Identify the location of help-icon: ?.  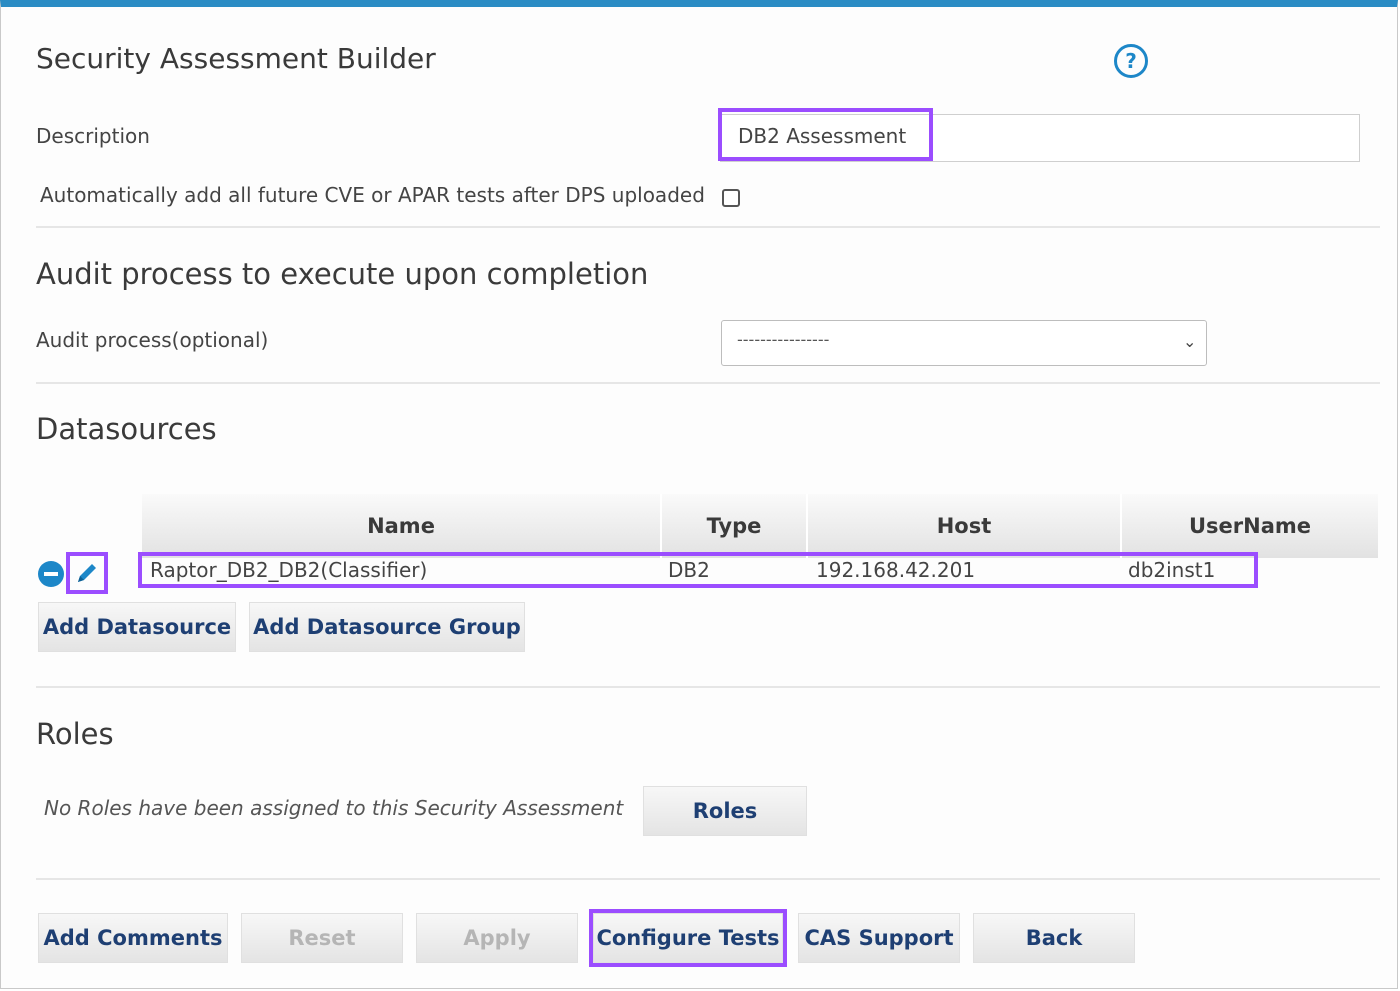
(1131, 61).